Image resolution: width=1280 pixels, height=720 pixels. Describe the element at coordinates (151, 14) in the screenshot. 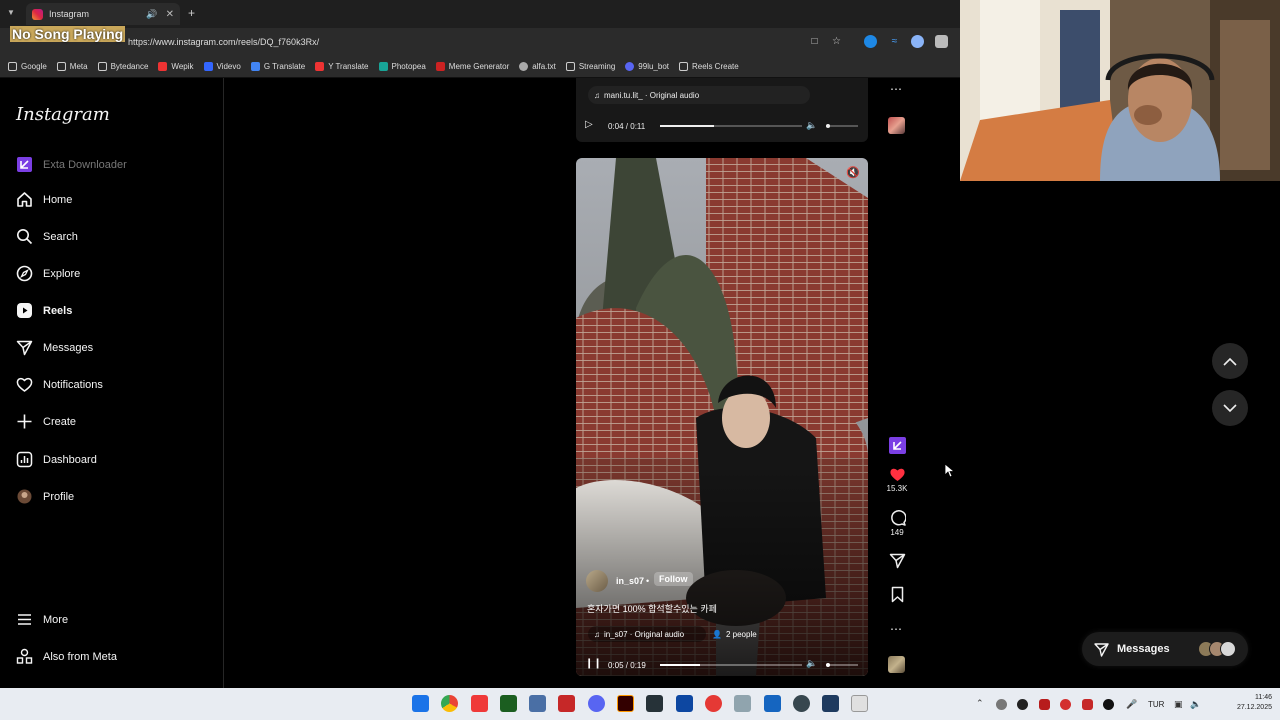

I see `tab-audio-icon: 🔊` at that location.